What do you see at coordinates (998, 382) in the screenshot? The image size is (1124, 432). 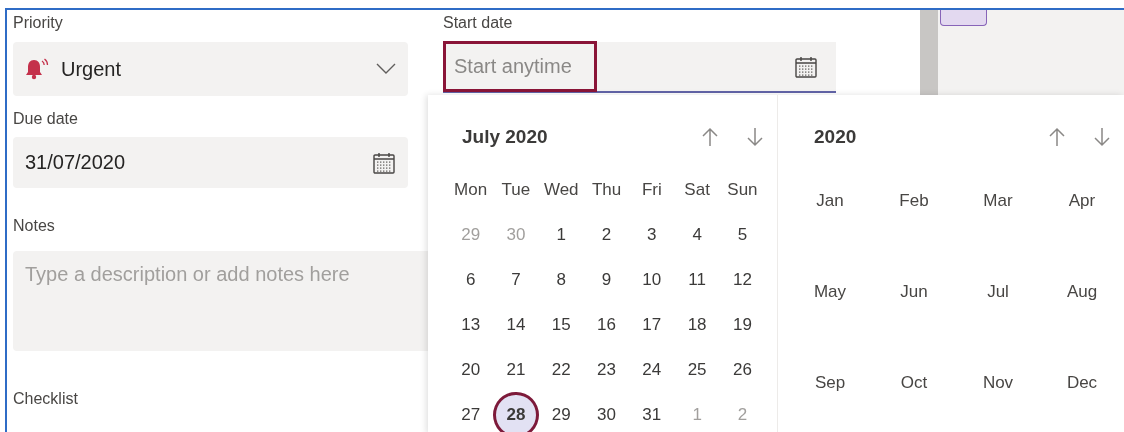 I see `month: Nov` at bounding box center [998, 382].